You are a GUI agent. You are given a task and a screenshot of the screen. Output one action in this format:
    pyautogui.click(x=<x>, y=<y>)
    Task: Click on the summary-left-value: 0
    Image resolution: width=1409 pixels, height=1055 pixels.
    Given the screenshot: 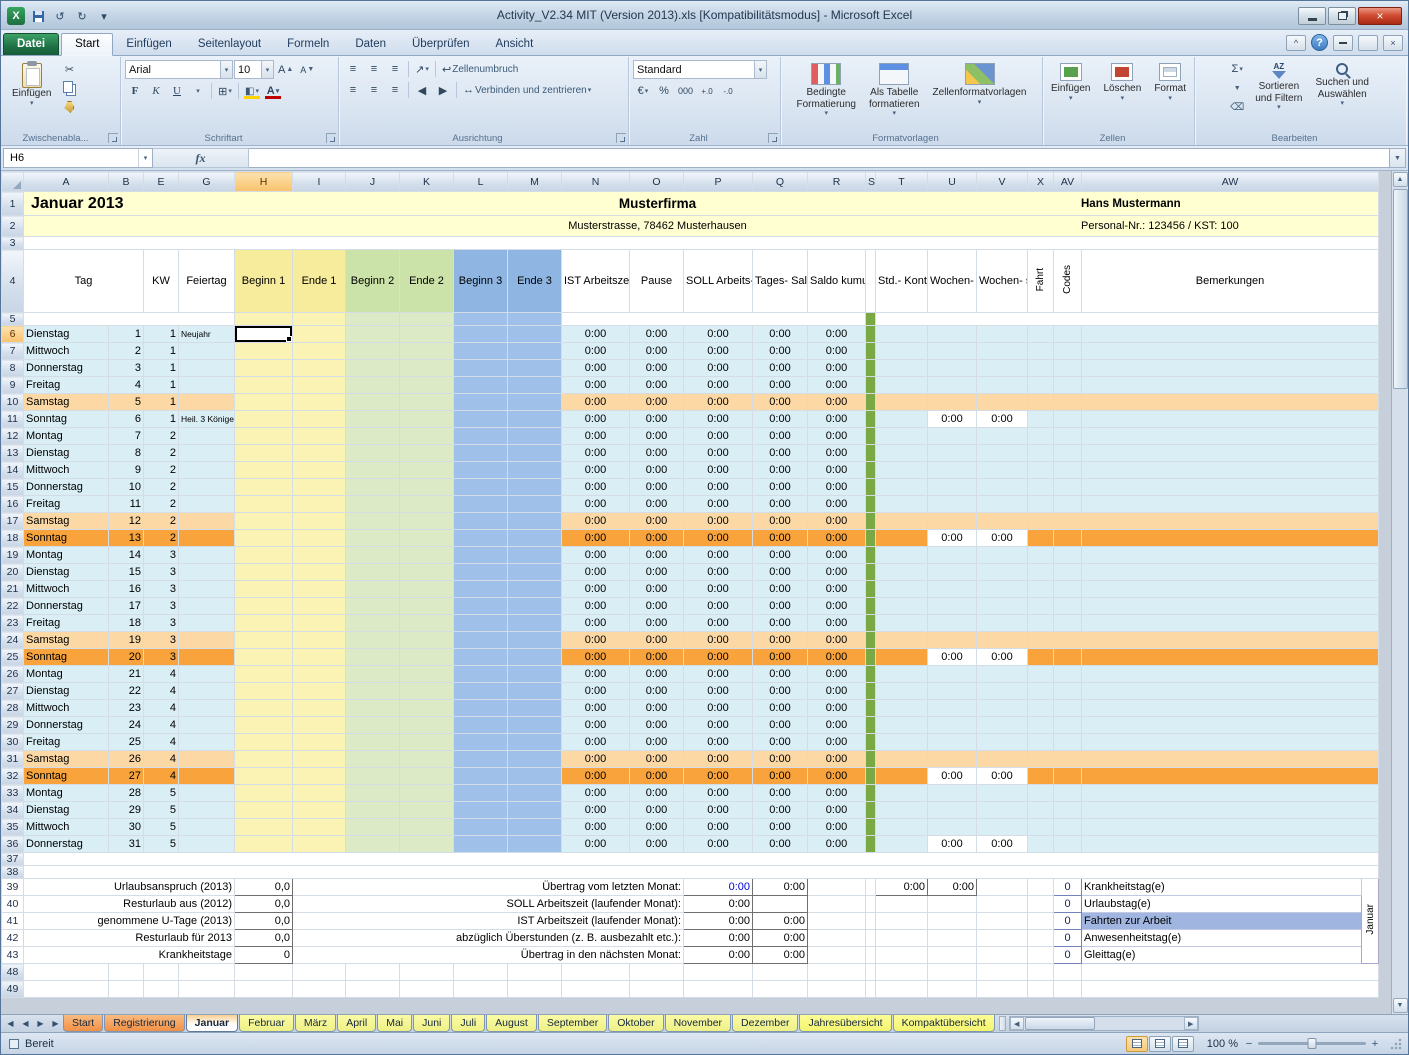 What is the action you would take?
    pyautogui.click(x=263, y=955)
    